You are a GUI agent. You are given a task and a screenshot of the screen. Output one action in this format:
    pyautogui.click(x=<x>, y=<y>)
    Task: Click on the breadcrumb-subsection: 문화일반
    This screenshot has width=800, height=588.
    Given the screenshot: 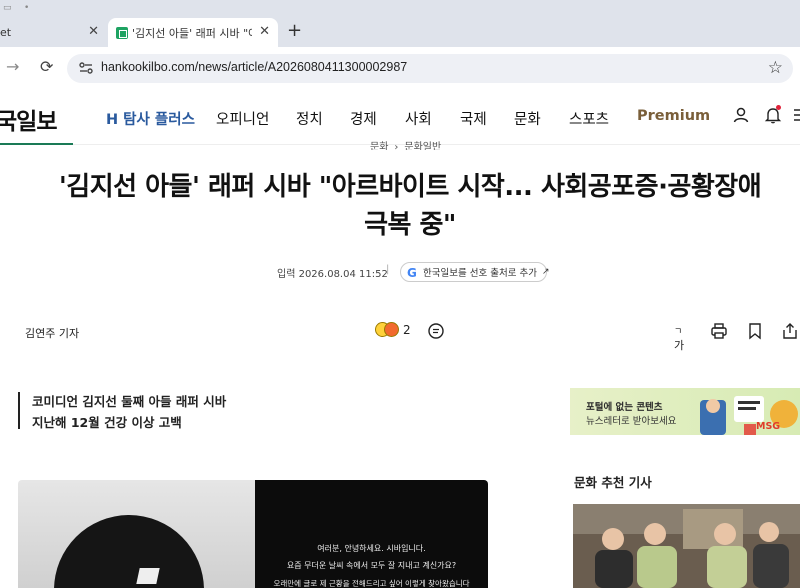 What is the action you would take?
    pyautogui.click(x=422, y=146)
    